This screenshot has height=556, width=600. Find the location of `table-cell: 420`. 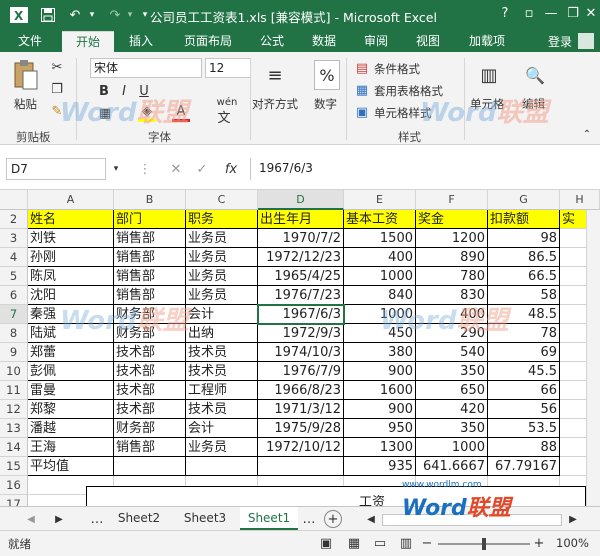

table-cell: 420 is located at coordinates (452, 409).